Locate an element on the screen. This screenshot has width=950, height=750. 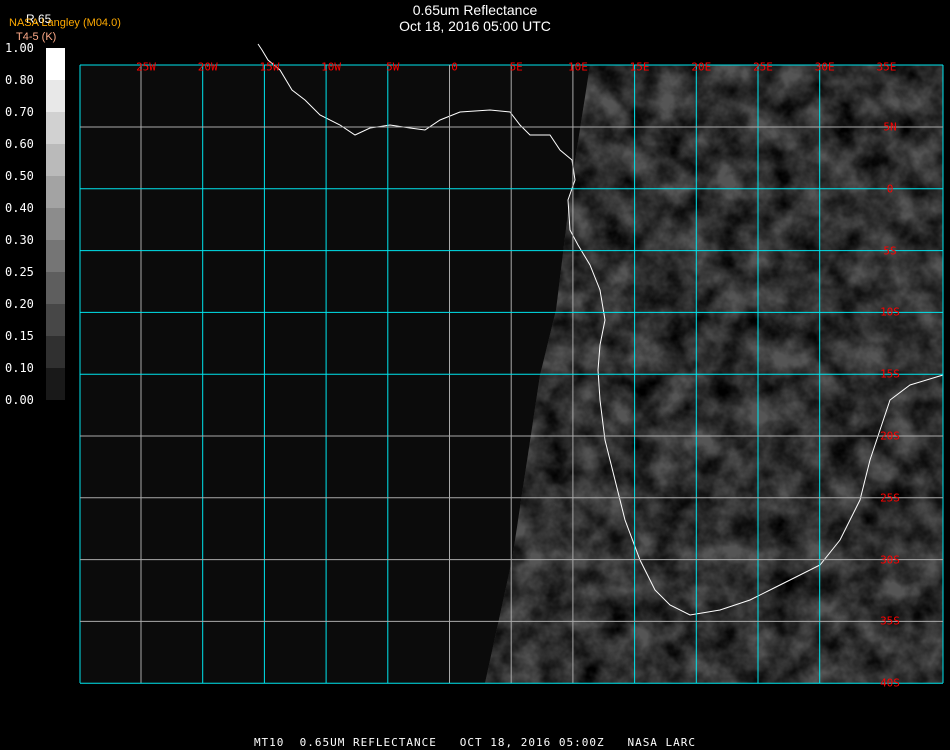
longitude-label: 20E is located at coordinates (701, 67).